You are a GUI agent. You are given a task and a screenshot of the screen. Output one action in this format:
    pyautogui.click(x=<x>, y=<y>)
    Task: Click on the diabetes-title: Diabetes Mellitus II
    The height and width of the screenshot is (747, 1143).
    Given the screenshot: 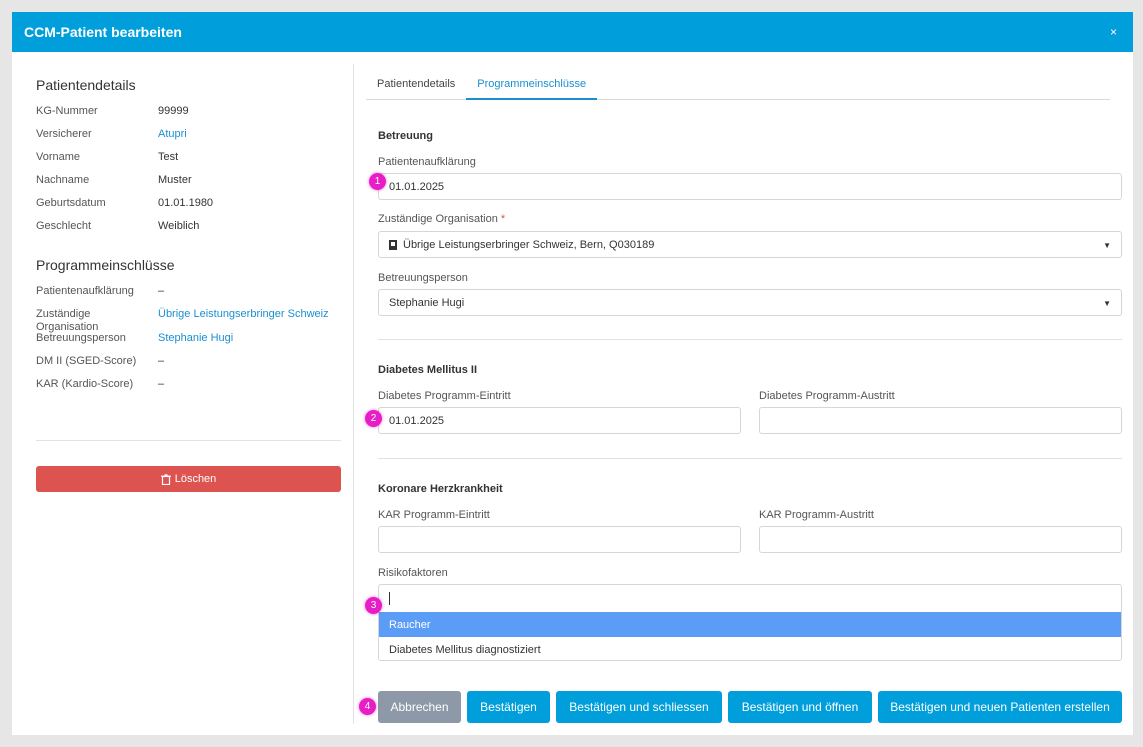 What is the action you would take?
    pyautogui.click(x=428, y=370)
    